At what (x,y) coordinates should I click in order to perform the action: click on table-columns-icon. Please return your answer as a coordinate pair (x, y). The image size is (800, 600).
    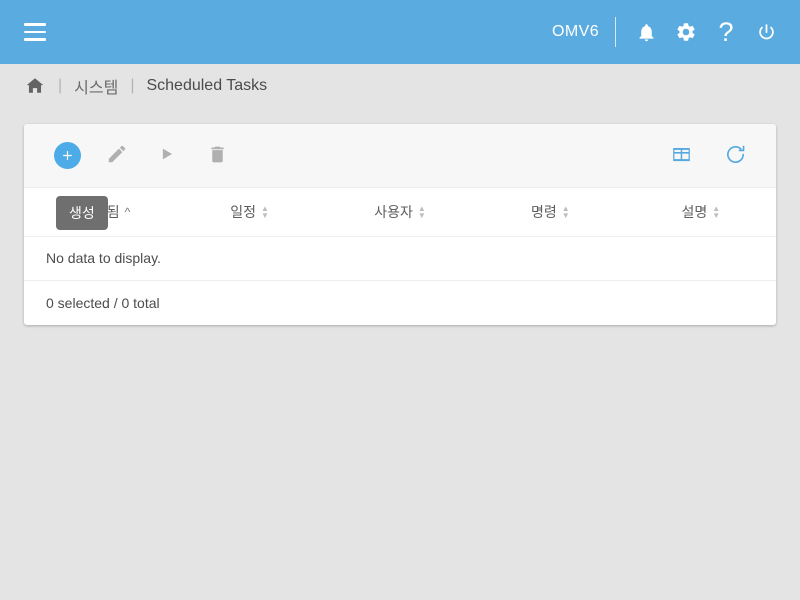
    Looking at the image, I should click on (681, 156).